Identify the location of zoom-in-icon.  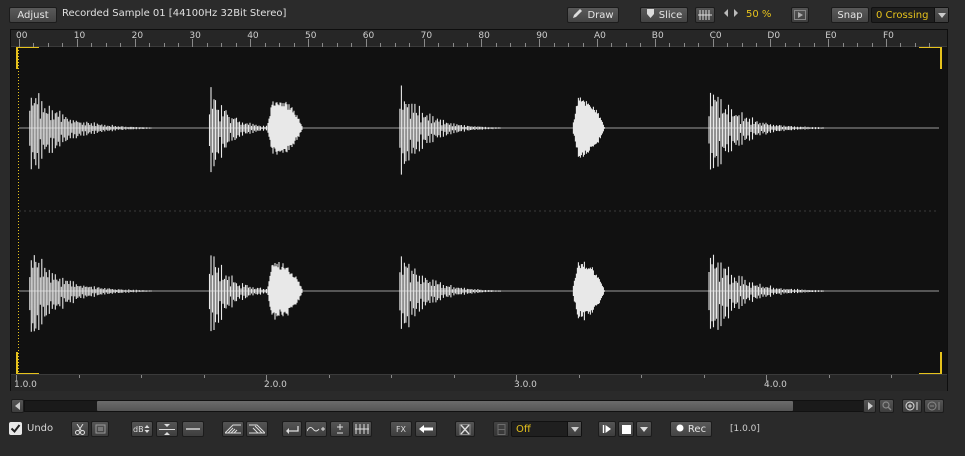
(912, 406).